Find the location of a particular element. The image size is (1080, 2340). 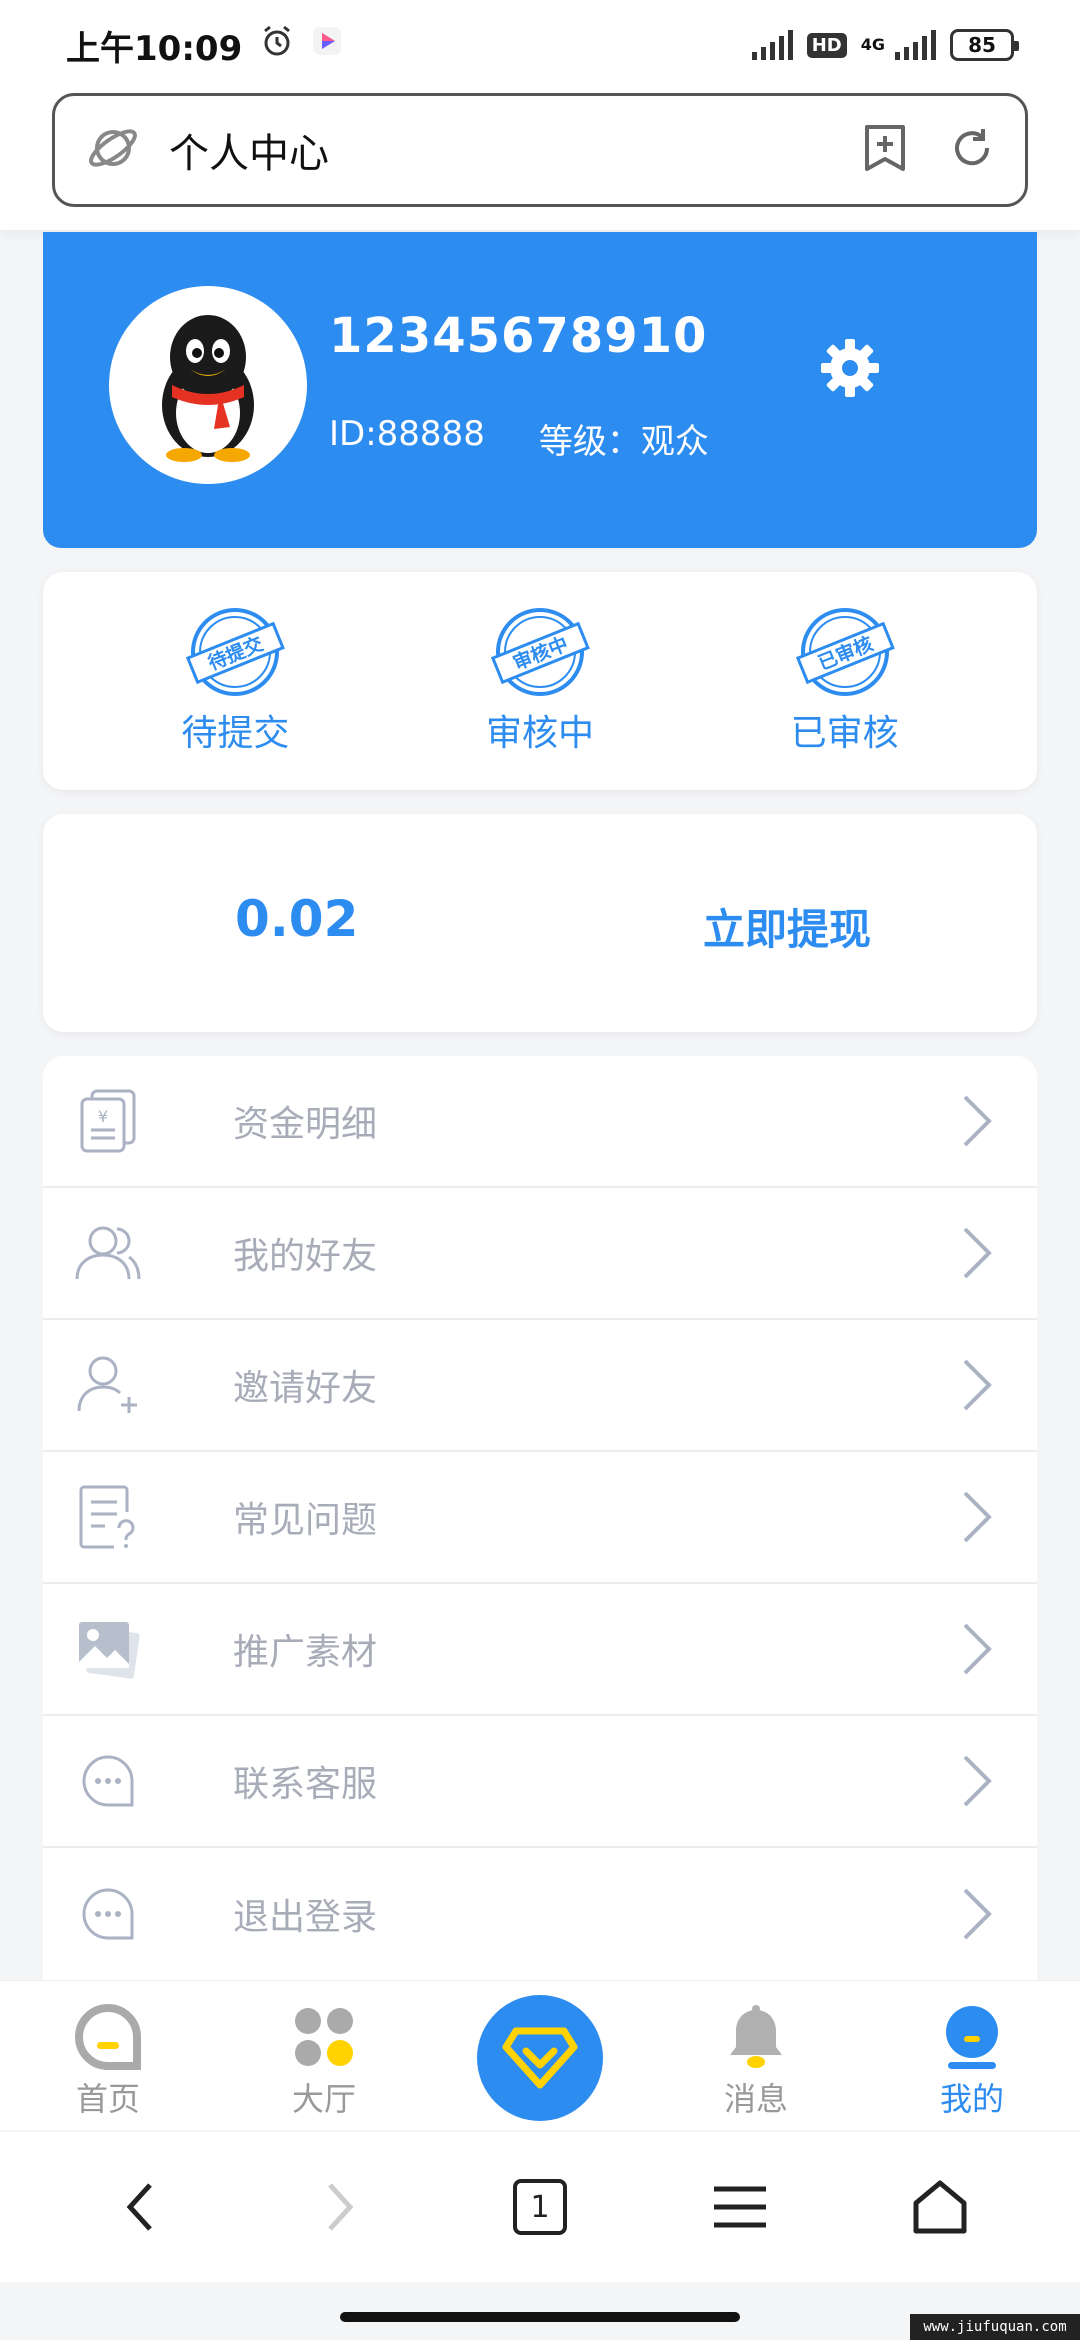

menu-item-customer-service: 联系客服 is located at coordinates (540, 1782).